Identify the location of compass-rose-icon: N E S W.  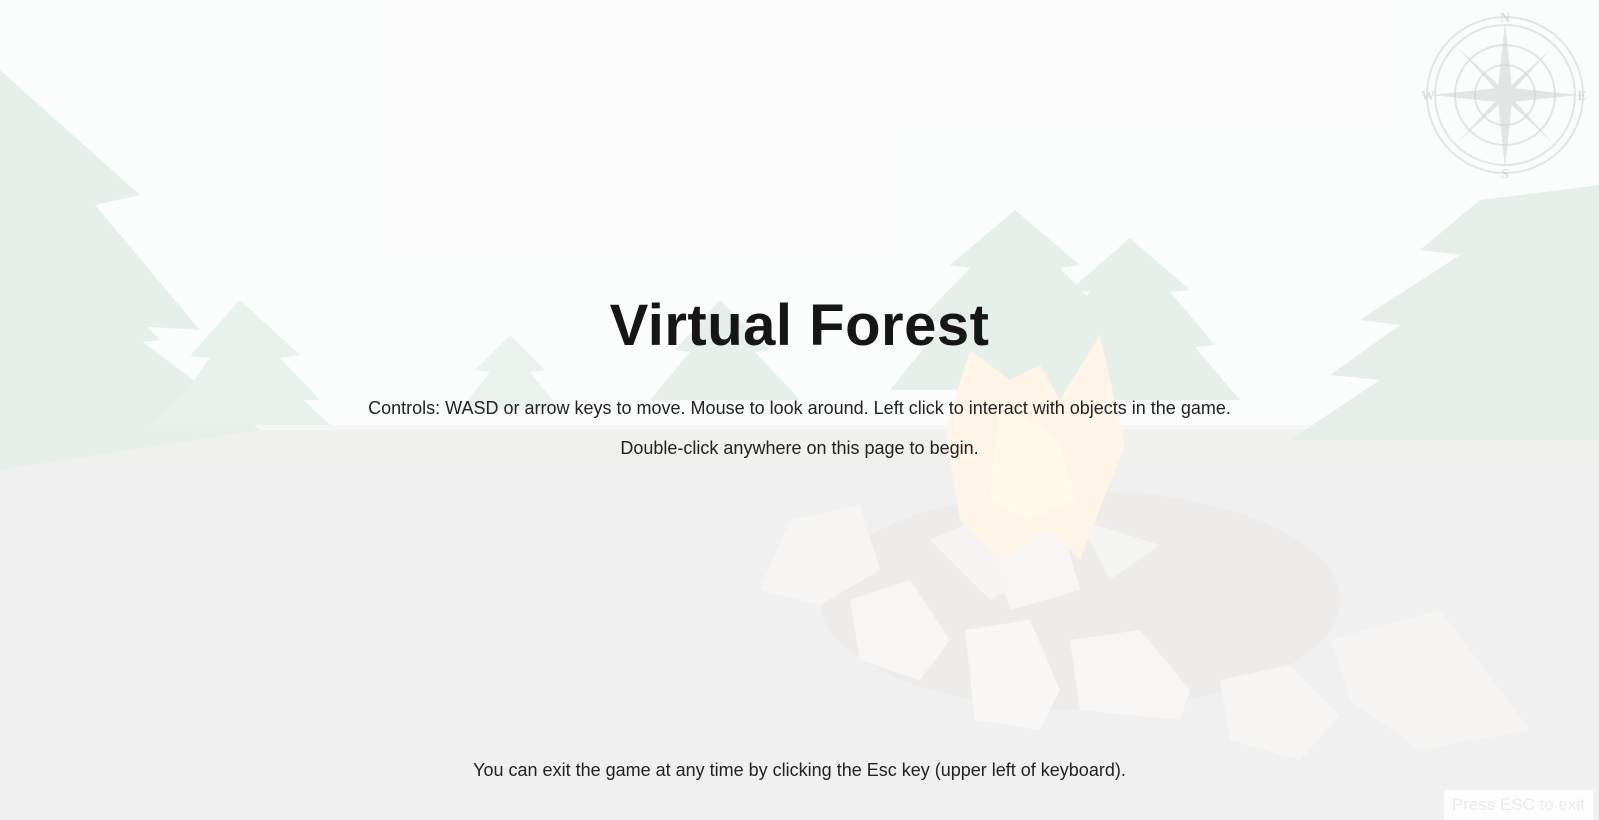
(1504, 95).